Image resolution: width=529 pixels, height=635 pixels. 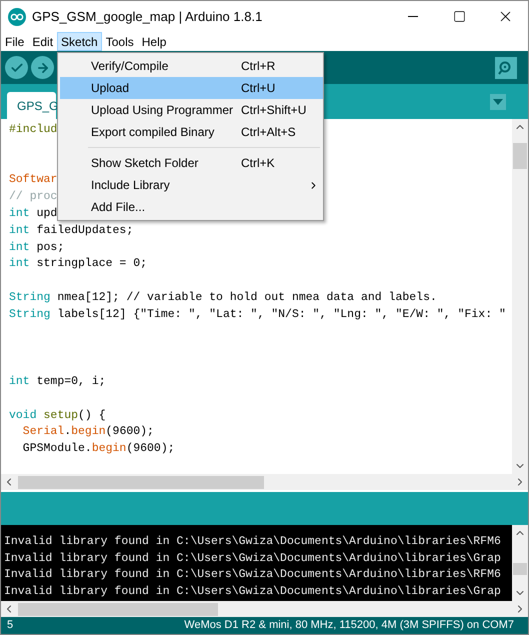 I want to click on code-line: int temp=0, i;, so click(x=57, y=382).